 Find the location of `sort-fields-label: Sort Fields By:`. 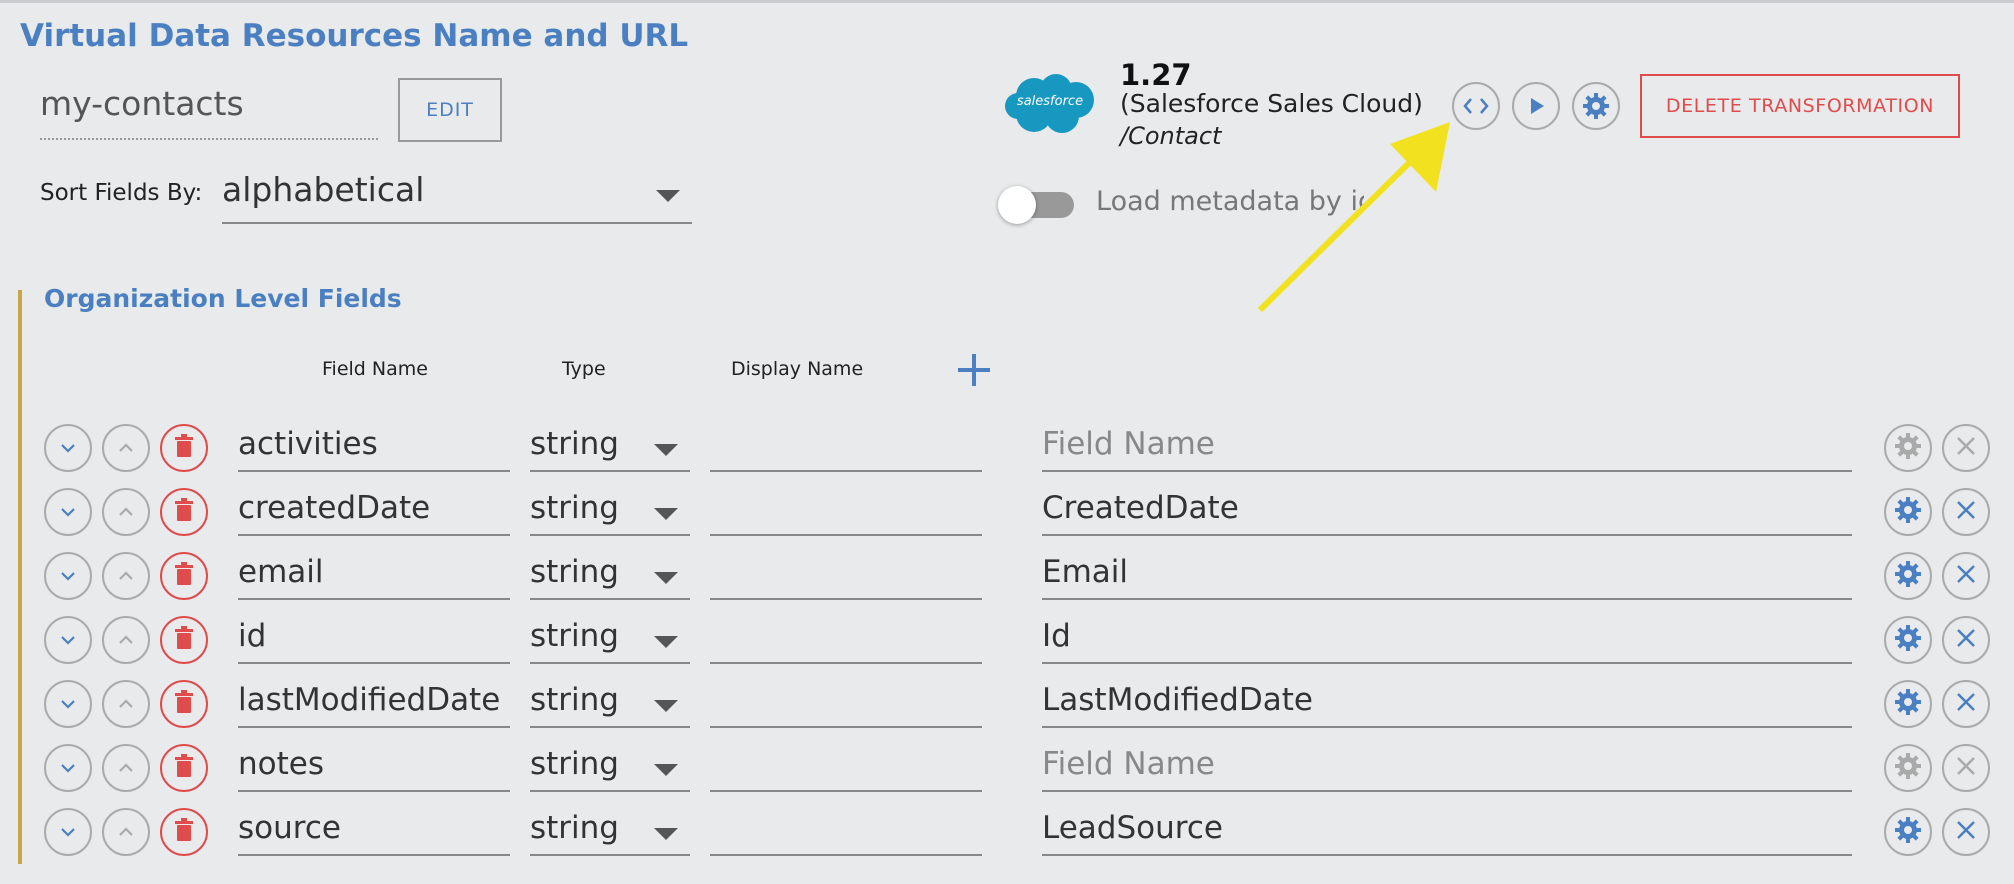

sort-fields-label: Sort Fields By: is located at coordinates (121, 193).